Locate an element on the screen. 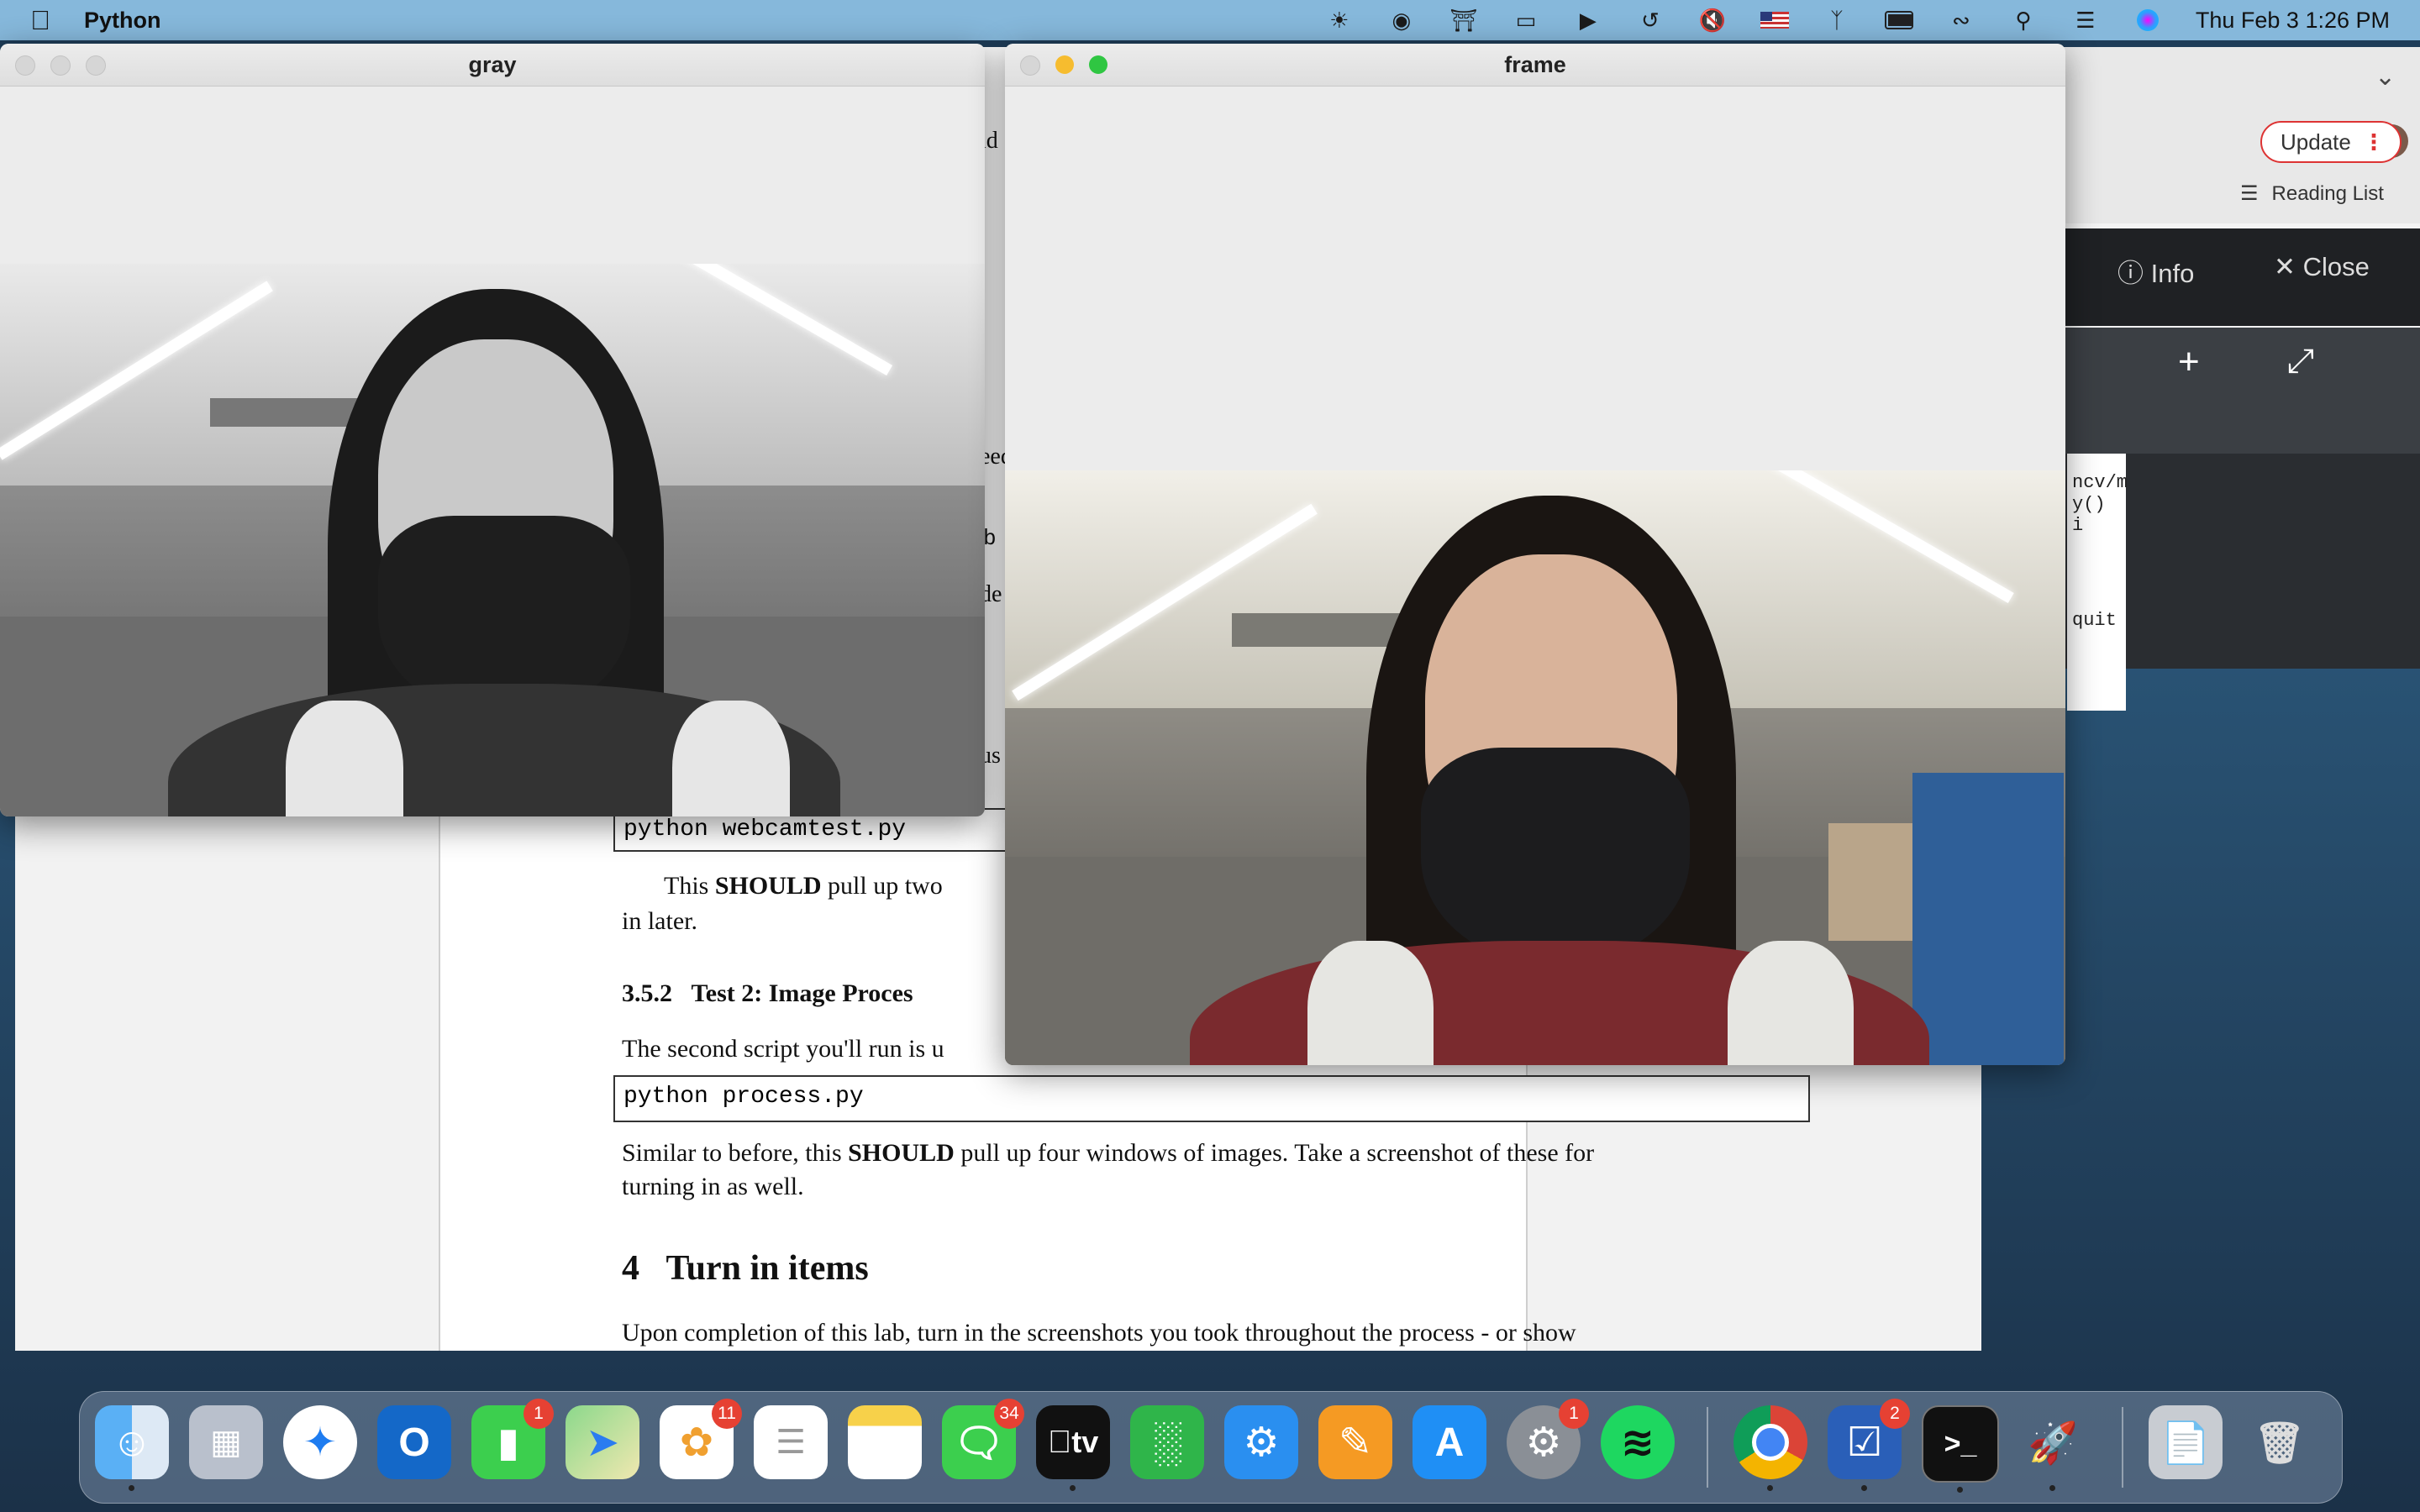 The image size is (2420, 1512). numbers-icon: ░ is located at coordinates (1166, 1442).